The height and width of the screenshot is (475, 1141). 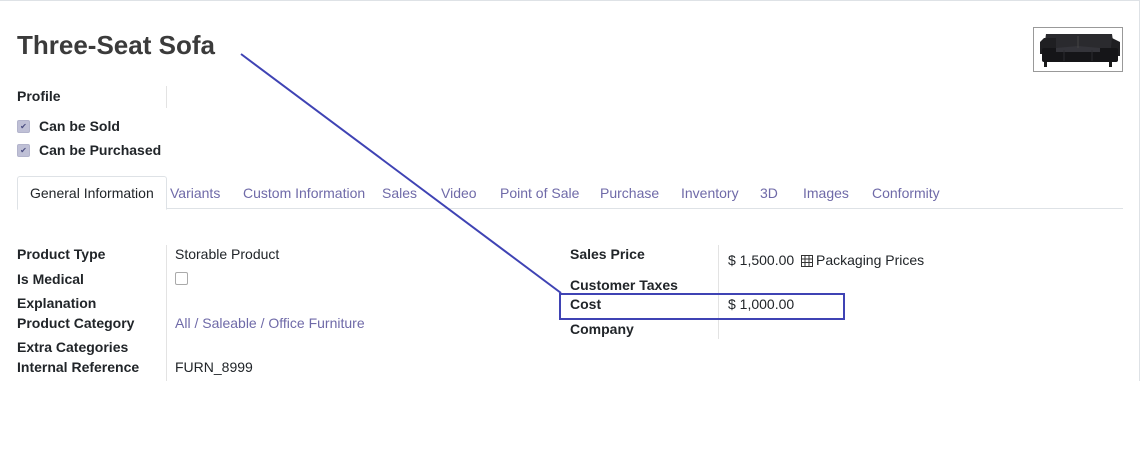 I want to click on tab-video: Video, so click(x=459, y=193).